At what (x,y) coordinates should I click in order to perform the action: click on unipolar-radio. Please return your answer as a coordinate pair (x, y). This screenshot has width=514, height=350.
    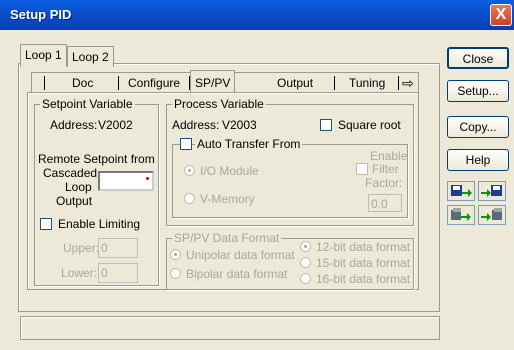
    Looking at the image, I should click on (175, 254).